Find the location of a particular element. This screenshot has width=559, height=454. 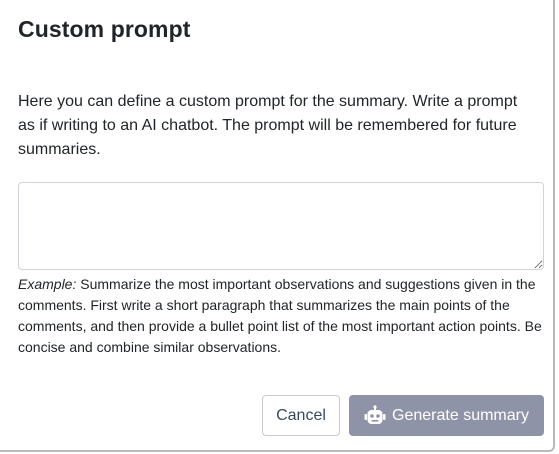

dialog-title: Custom prompt is located at coordinates (104, 29).